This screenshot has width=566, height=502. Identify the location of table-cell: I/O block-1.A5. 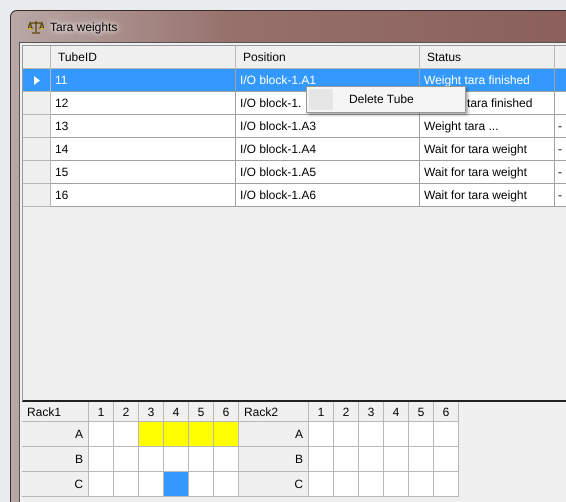
(328, 172).